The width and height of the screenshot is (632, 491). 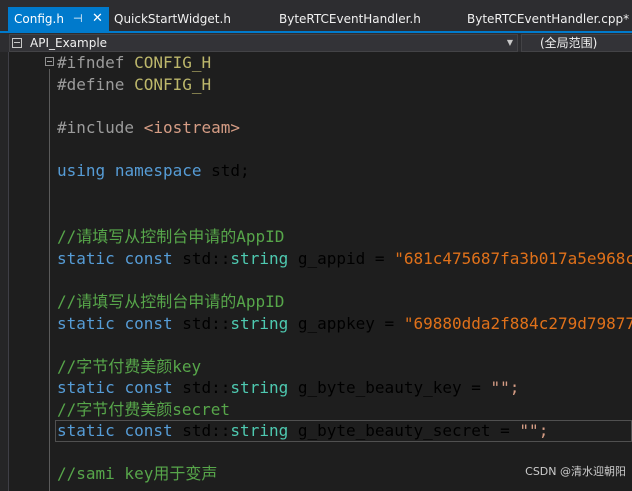 What do you see at coordinates (171, 301) in the screenshot?
I see `comment-appkey: //请填写从控制台申请的AppID` at bounding box center [171, 301].